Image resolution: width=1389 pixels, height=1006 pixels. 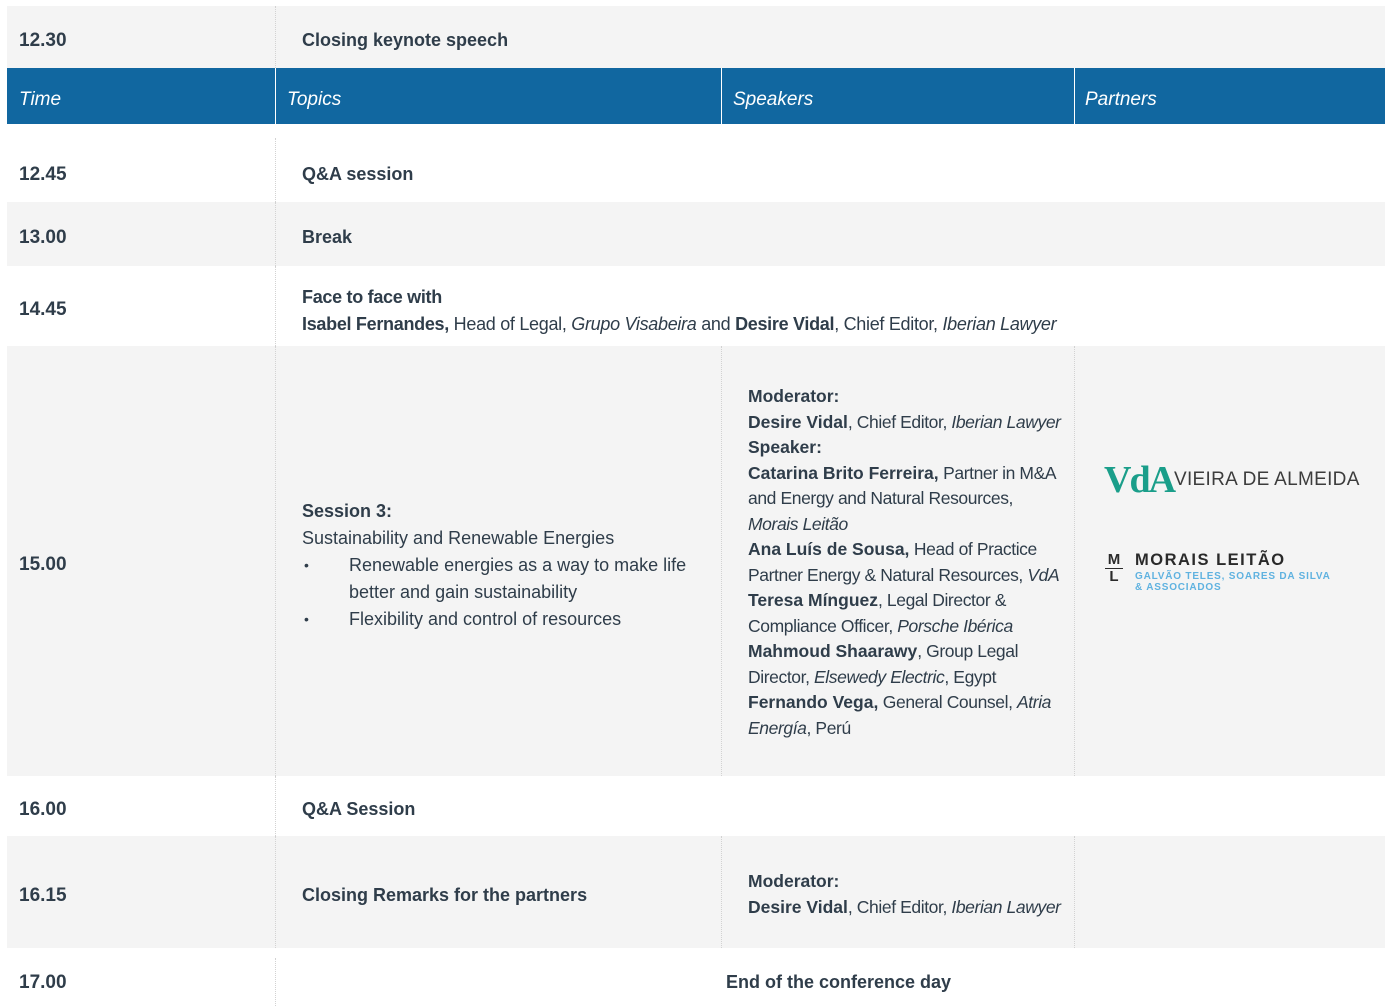 I want to click on ml-logo-sub1: GALVÃO TELES, SOARES DA SILVA, so click(x=1233, y=576).